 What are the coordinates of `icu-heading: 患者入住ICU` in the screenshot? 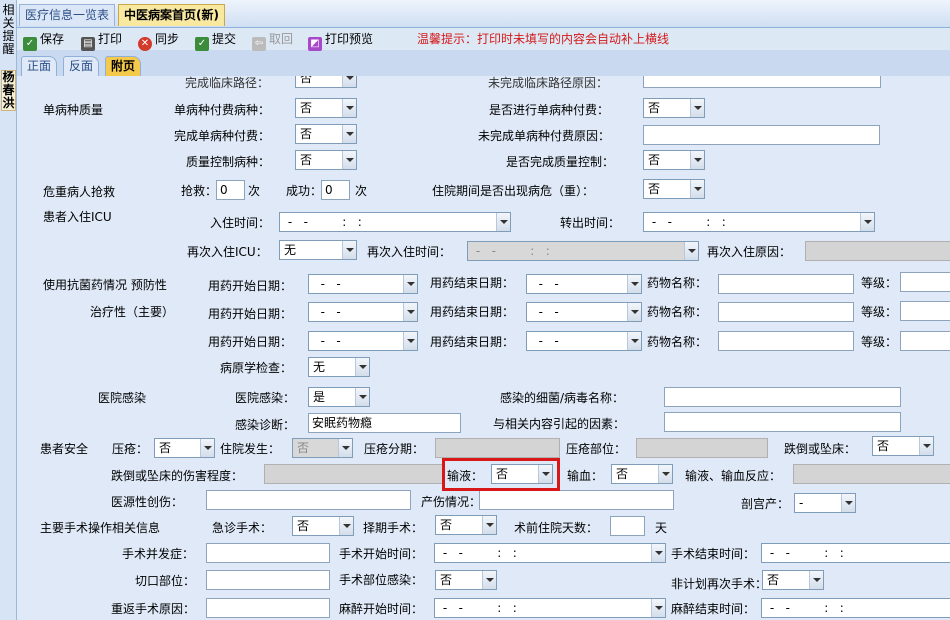 It's located at (77, 217).